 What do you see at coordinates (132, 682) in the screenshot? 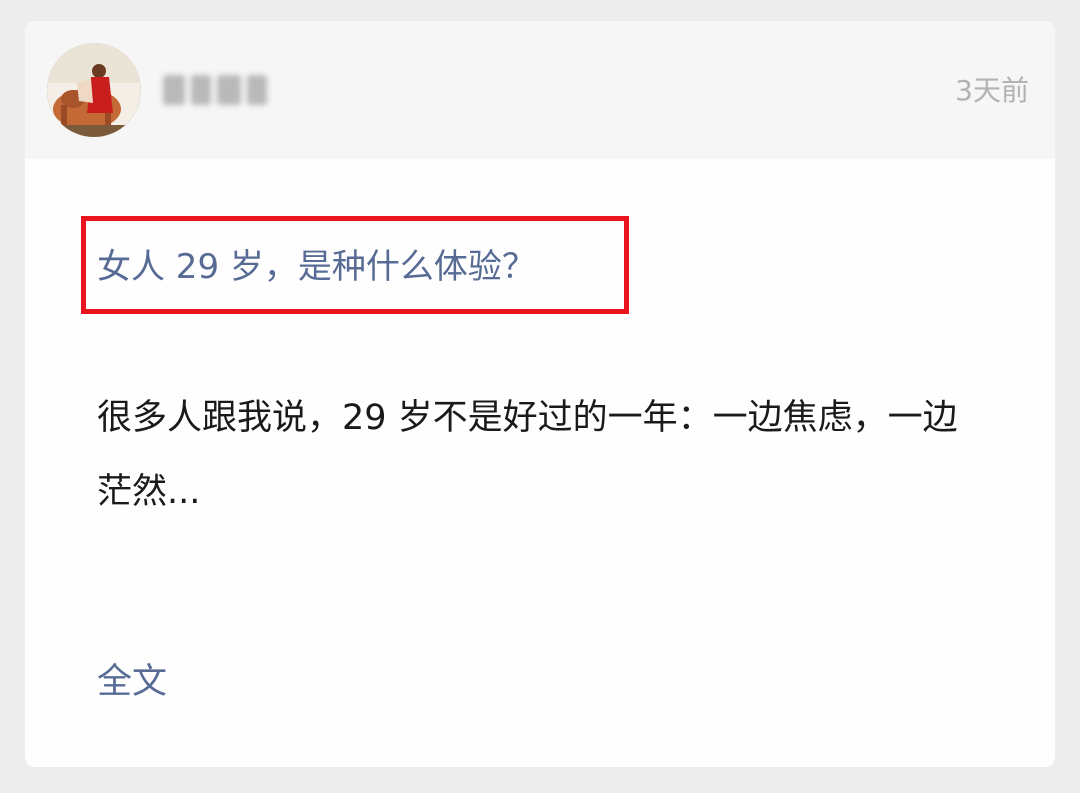
I see `full-text-link: 全文` at bounding box center [132, 682].